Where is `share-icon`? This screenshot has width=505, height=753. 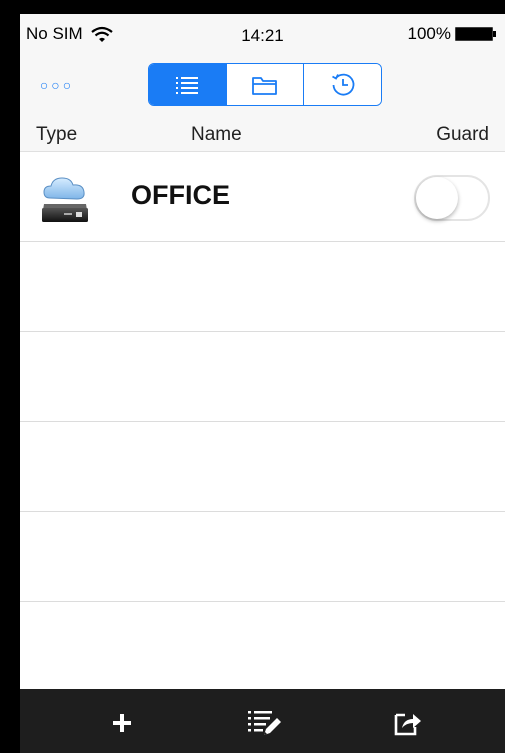 share-icon is located at coordinates (407, 724).